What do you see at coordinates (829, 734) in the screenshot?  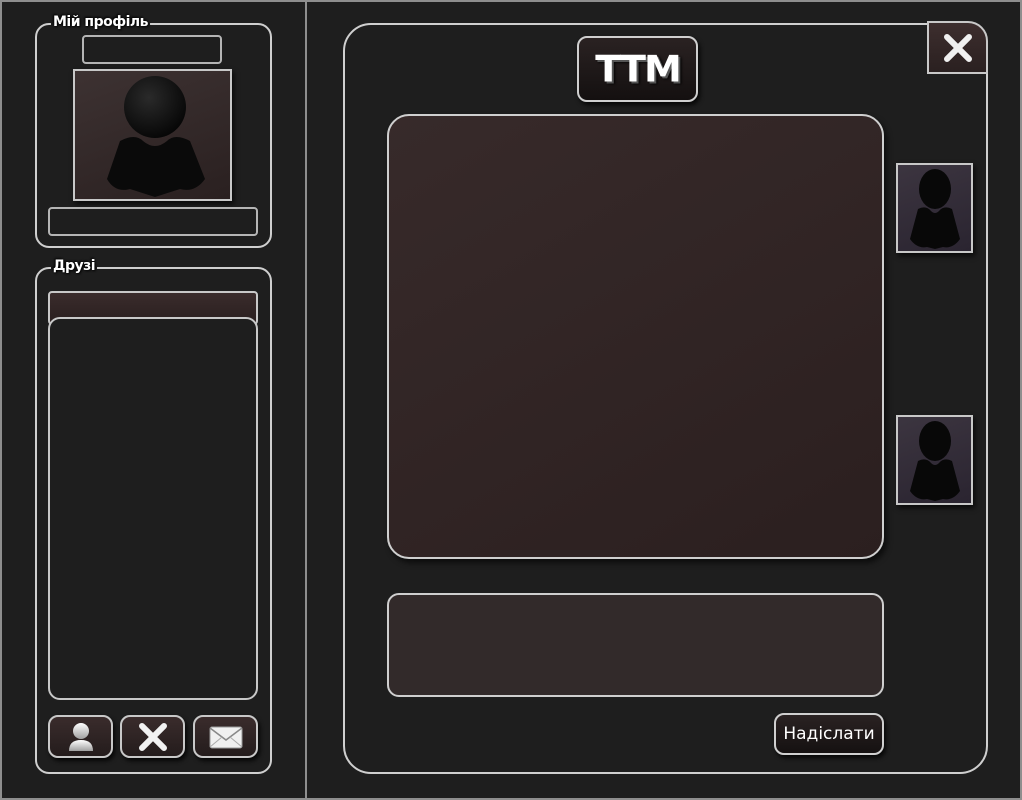 I see `send-button: Надіслати` at bounding box center [829, 734].